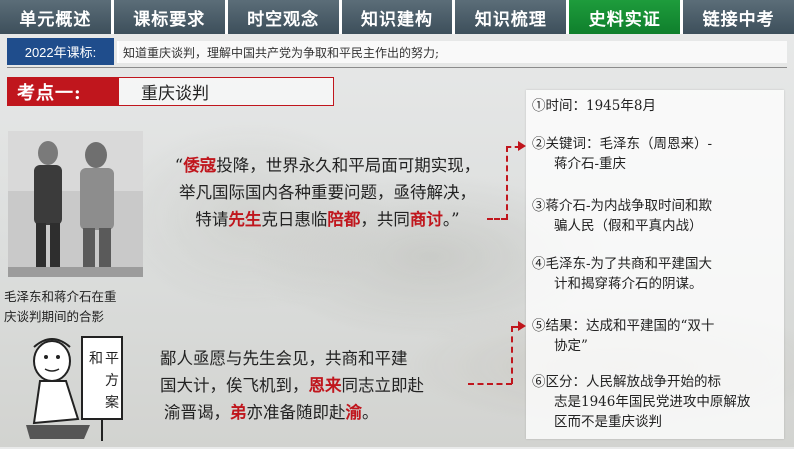  What do you see at coordinates (75, 204) in the screenshot?
I see `historical-photo` at bounding box center [75, 204].